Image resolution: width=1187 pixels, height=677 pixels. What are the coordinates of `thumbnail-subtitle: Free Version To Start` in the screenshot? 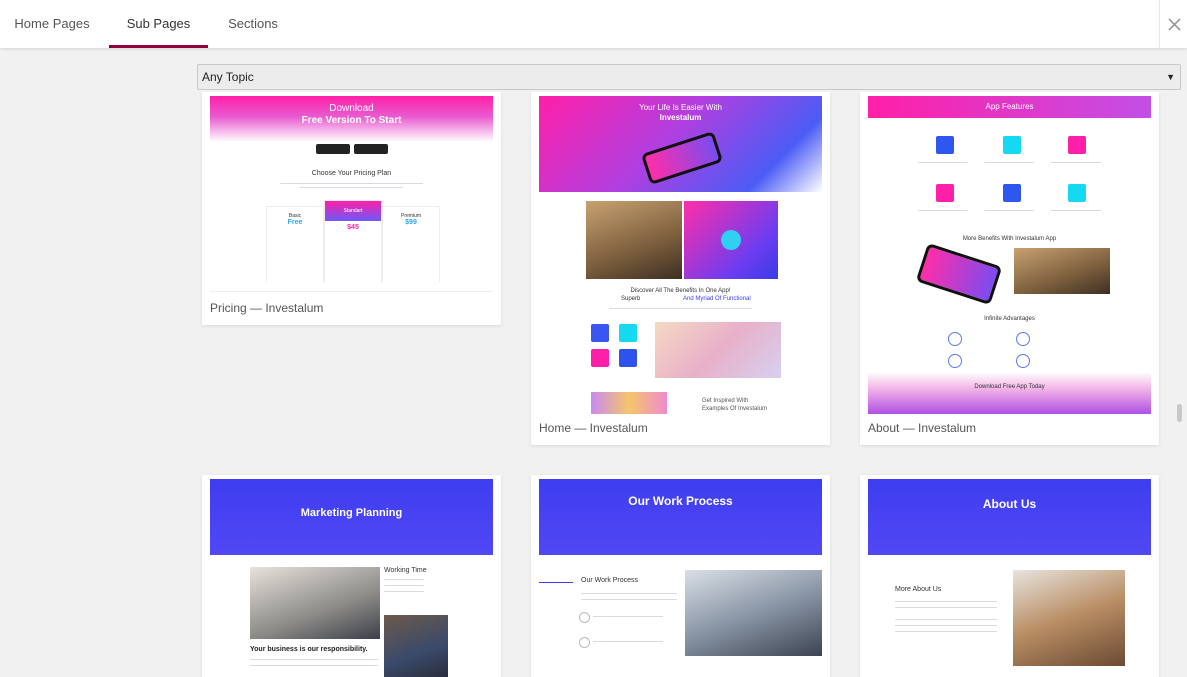 It's located at (351, 120).